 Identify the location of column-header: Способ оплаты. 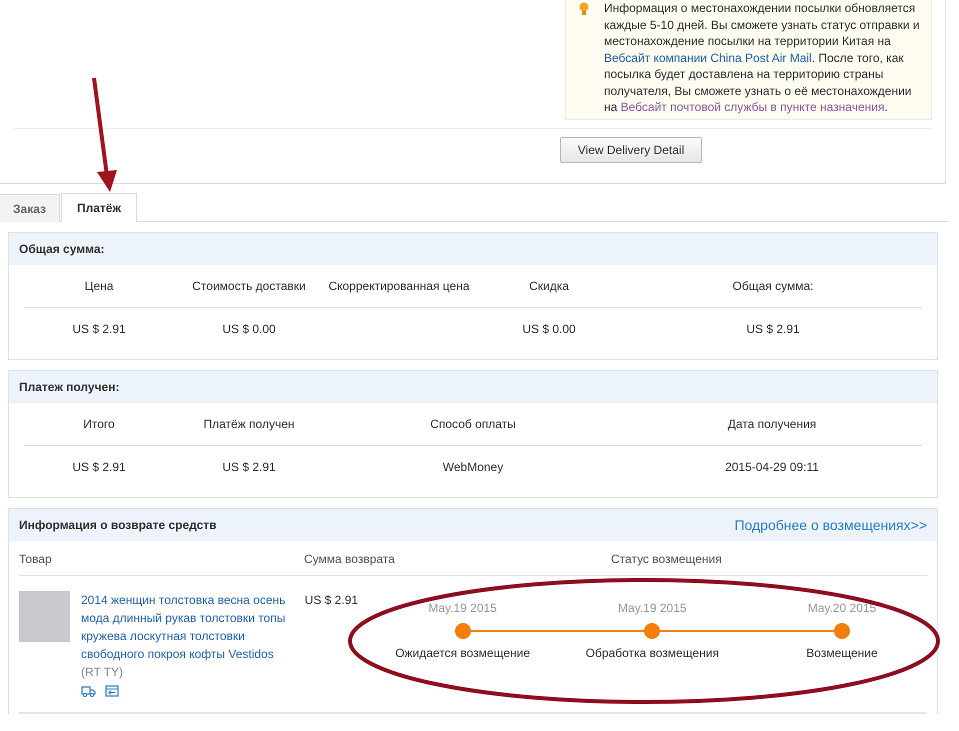
(473, 424).